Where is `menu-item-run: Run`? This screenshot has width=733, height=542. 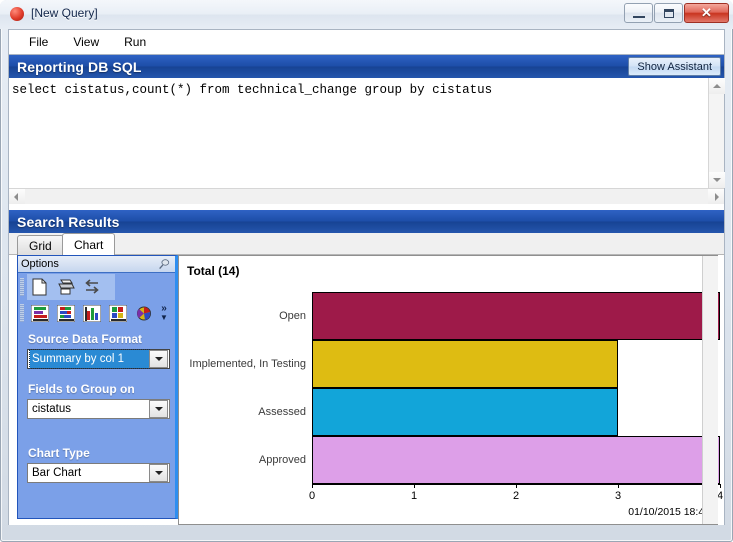 menu-item-run: Run is located at coordinates (135, 42).